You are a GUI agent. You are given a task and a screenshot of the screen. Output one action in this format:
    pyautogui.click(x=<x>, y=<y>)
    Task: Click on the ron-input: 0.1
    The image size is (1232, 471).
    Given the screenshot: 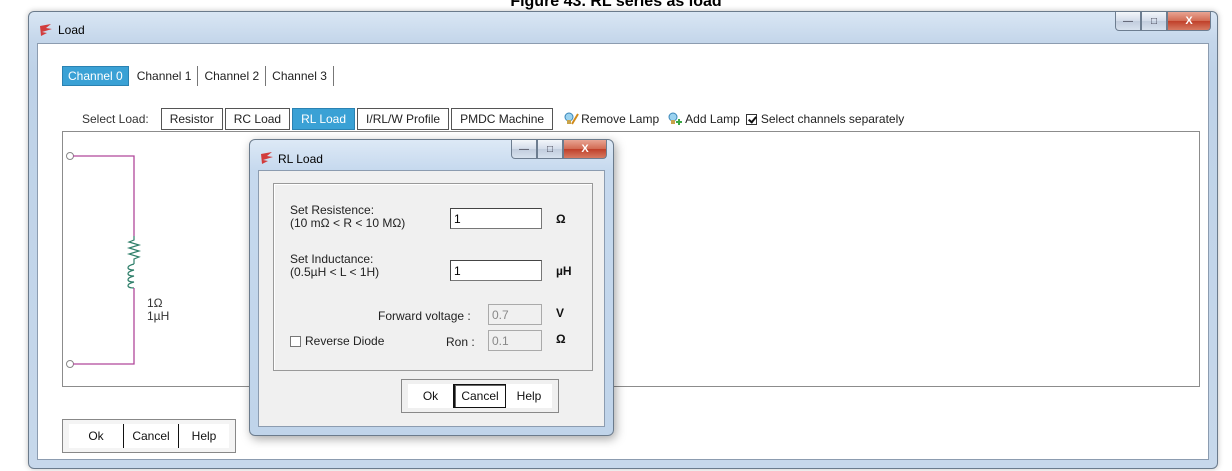 What is the action you would take?
    pyautogui.click(x=515, y=340)
    